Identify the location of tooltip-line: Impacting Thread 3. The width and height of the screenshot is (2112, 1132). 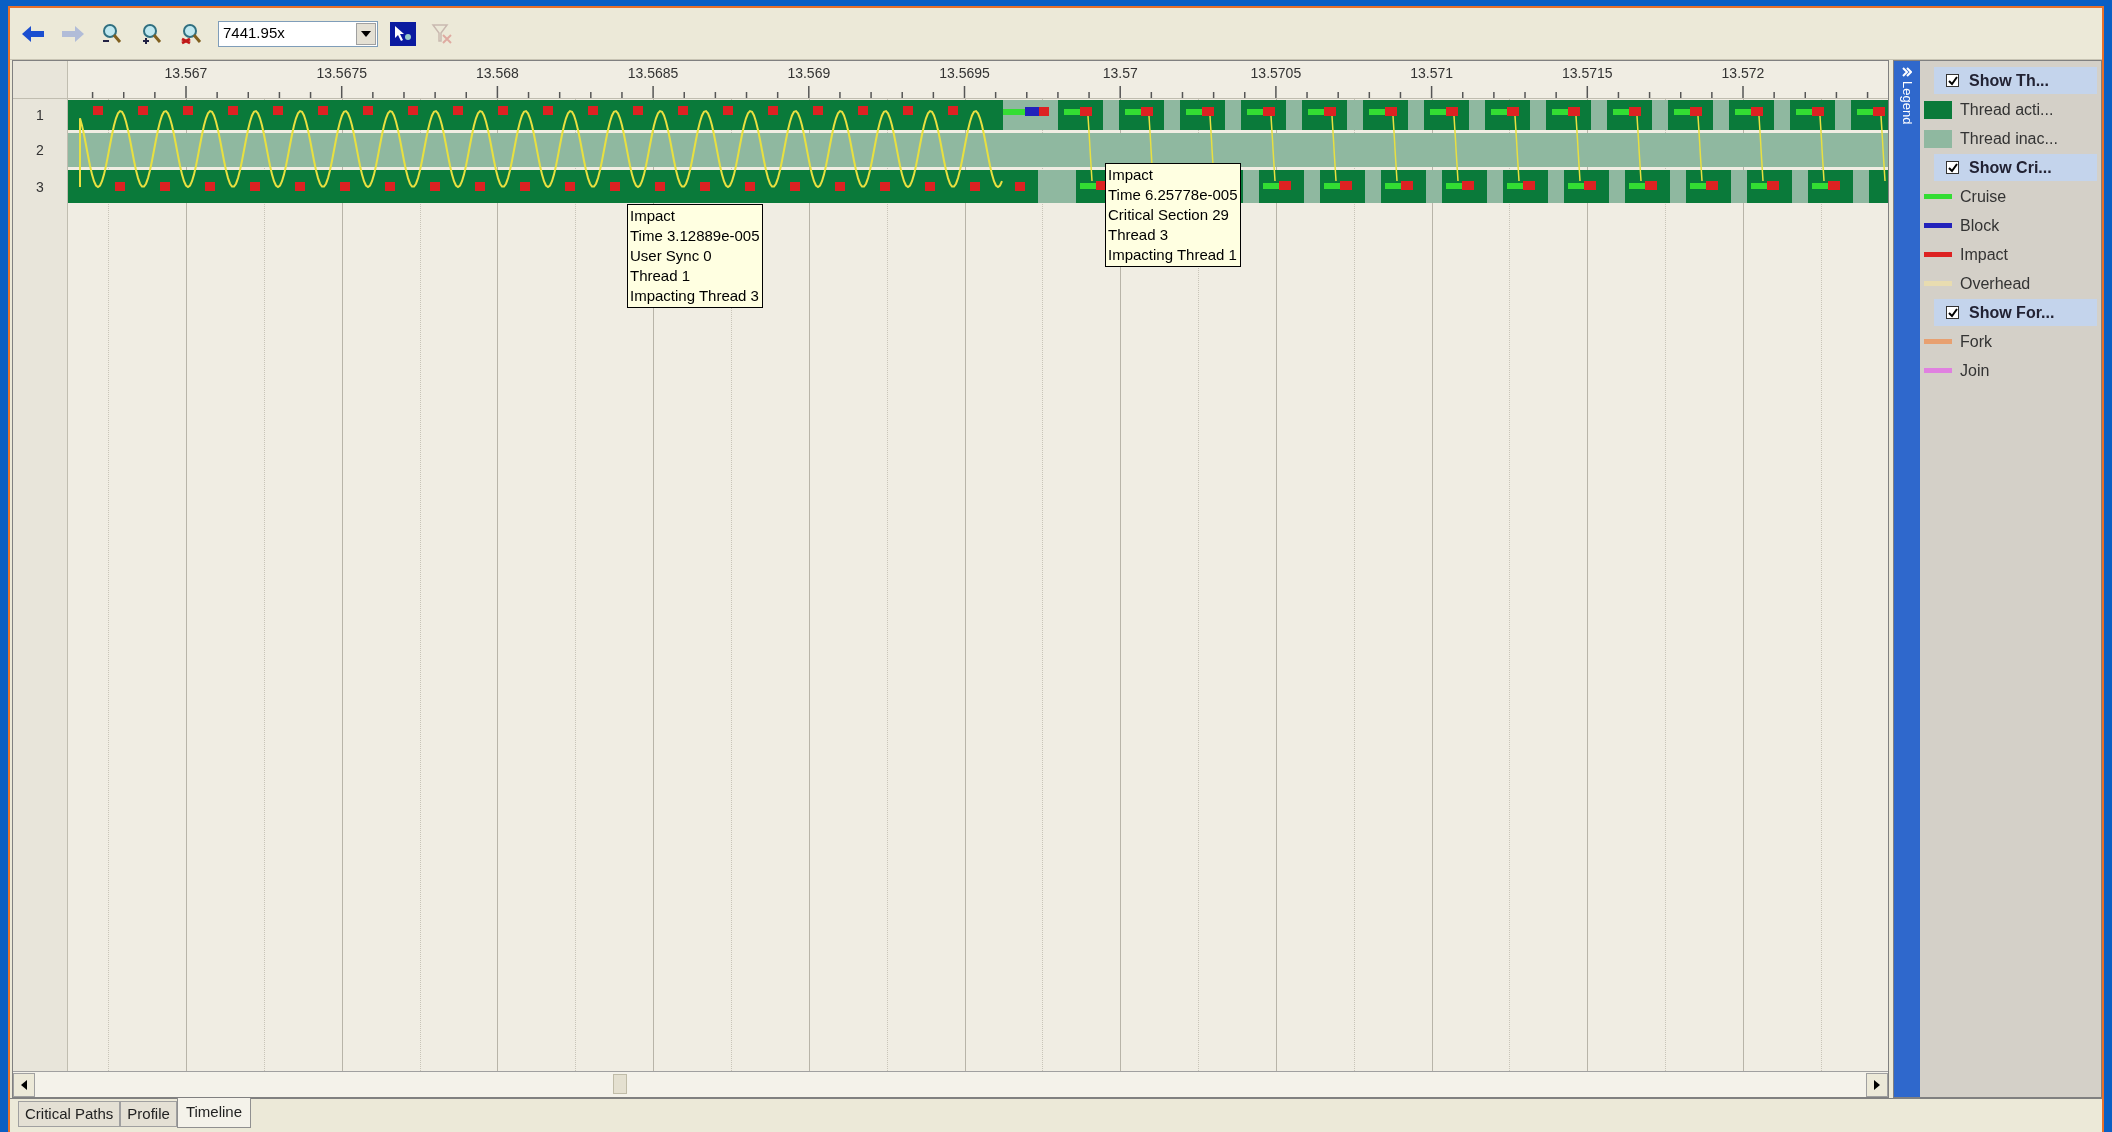
(695, 296).